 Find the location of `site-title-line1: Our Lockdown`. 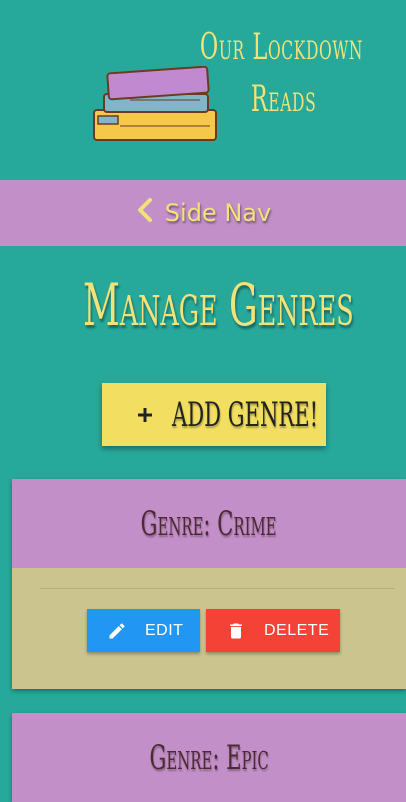

site-title-line1: Our Lockdown is located at coordinates (281, 47).